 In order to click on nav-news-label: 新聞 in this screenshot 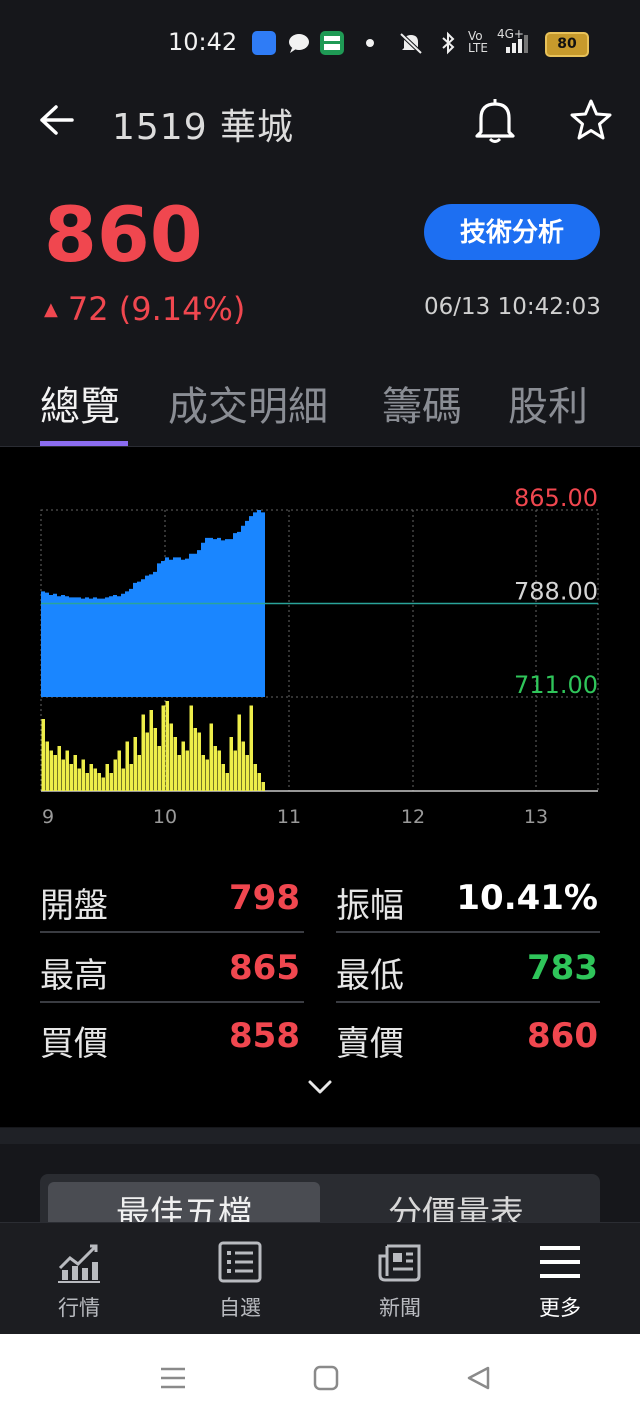, I will do `click(400, 1308)`.